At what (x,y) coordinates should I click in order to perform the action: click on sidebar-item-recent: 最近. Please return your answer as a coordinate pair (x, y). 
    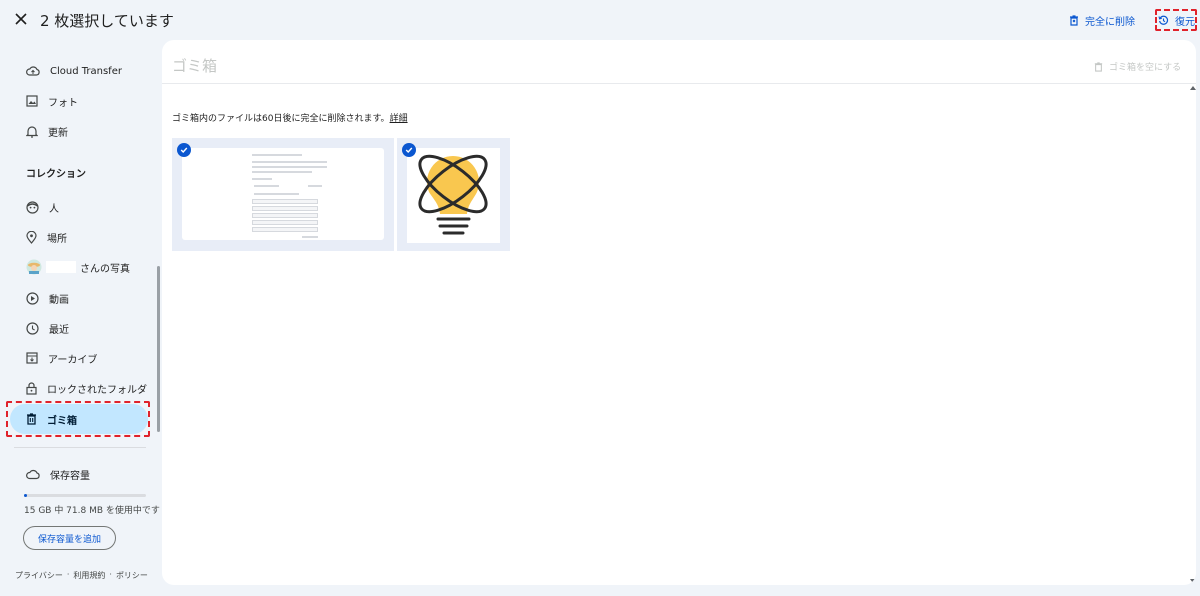
    Looking at the image, I should click on (79, 328).